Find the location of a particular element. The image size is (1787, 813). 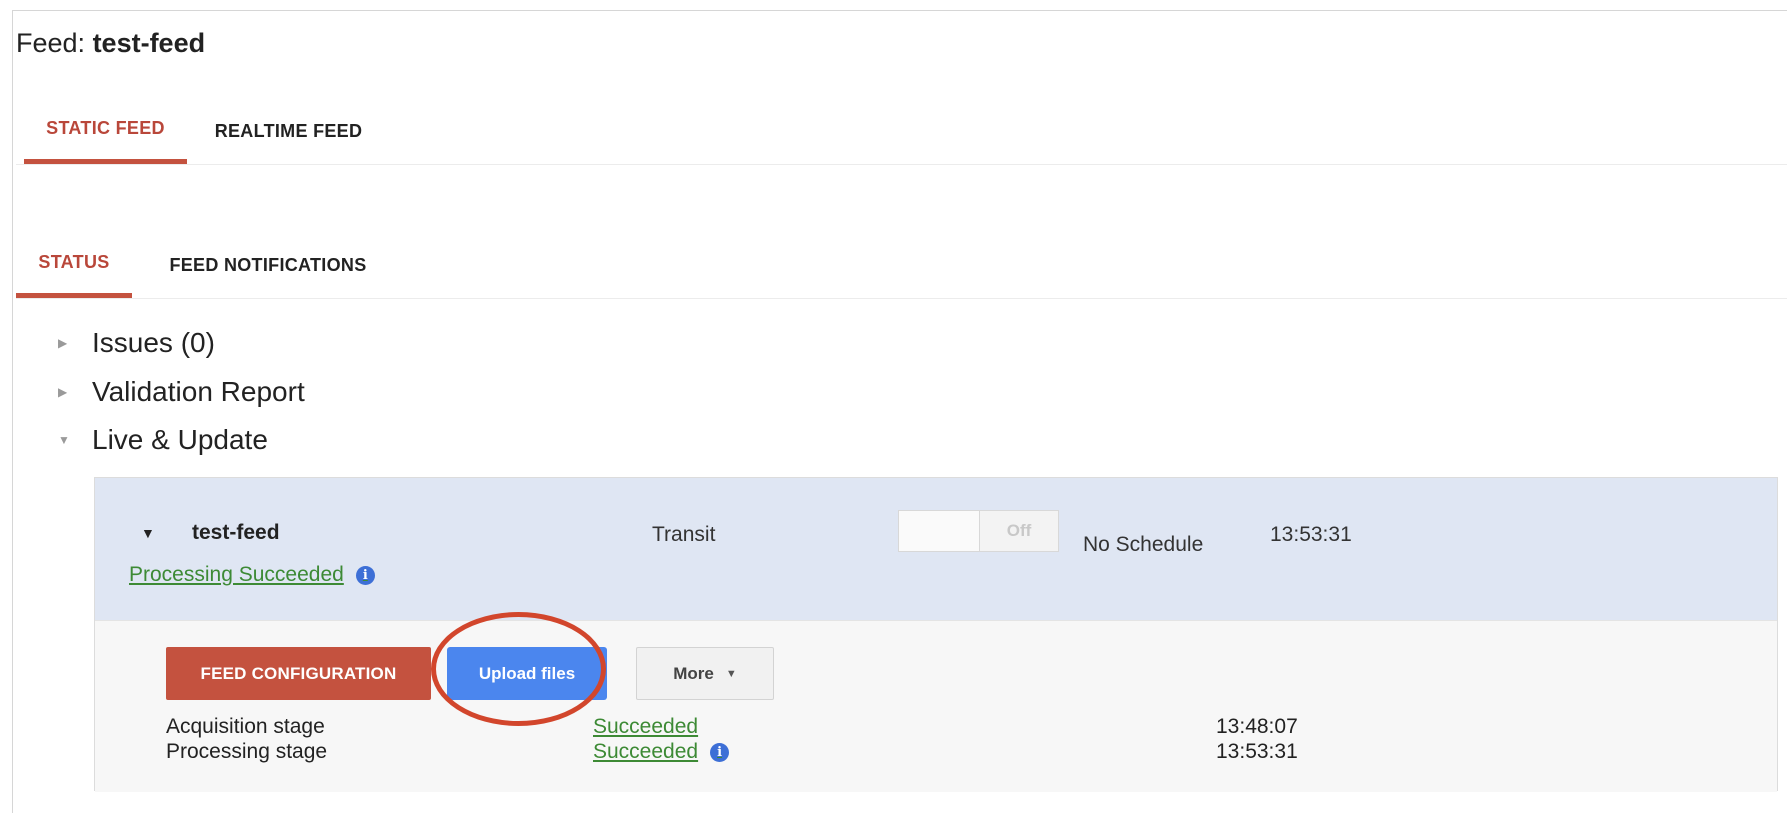

status-tabs: STATUS FEED NOTIFICATIONS is located at coordinates (901, 265).